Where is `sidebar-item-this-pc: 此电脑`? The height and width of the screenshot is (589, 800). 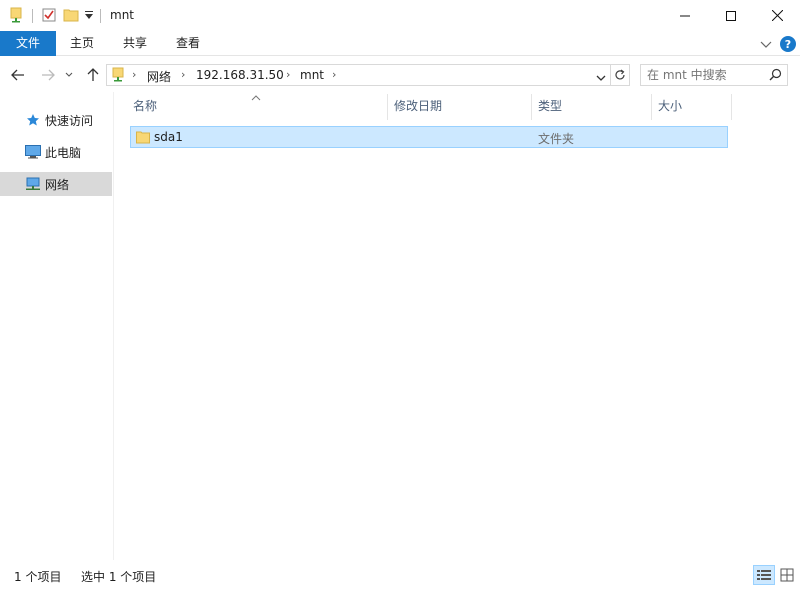 sidebar-item-this-pc: 此电脑 is located at coordinates (56, 152).